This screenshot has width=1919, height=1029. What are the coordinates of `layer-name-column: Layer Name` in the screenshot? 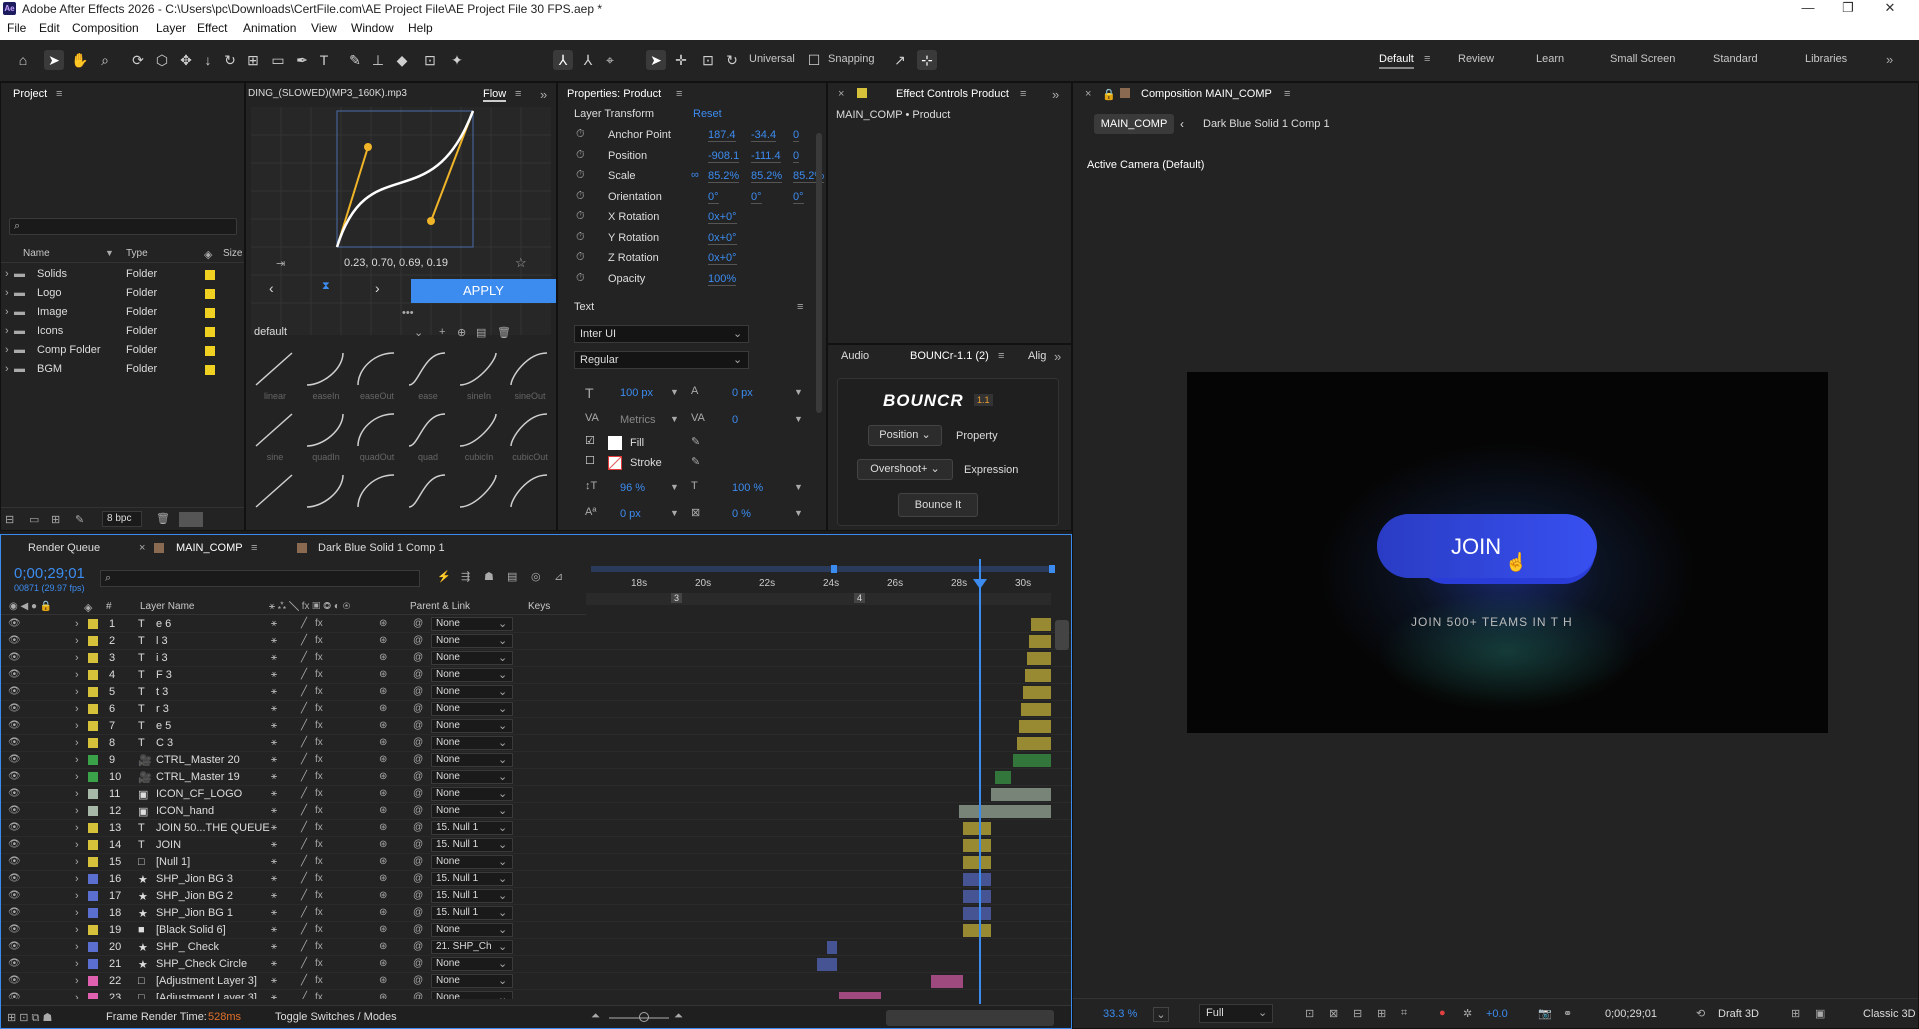 It's located at (167, 606).